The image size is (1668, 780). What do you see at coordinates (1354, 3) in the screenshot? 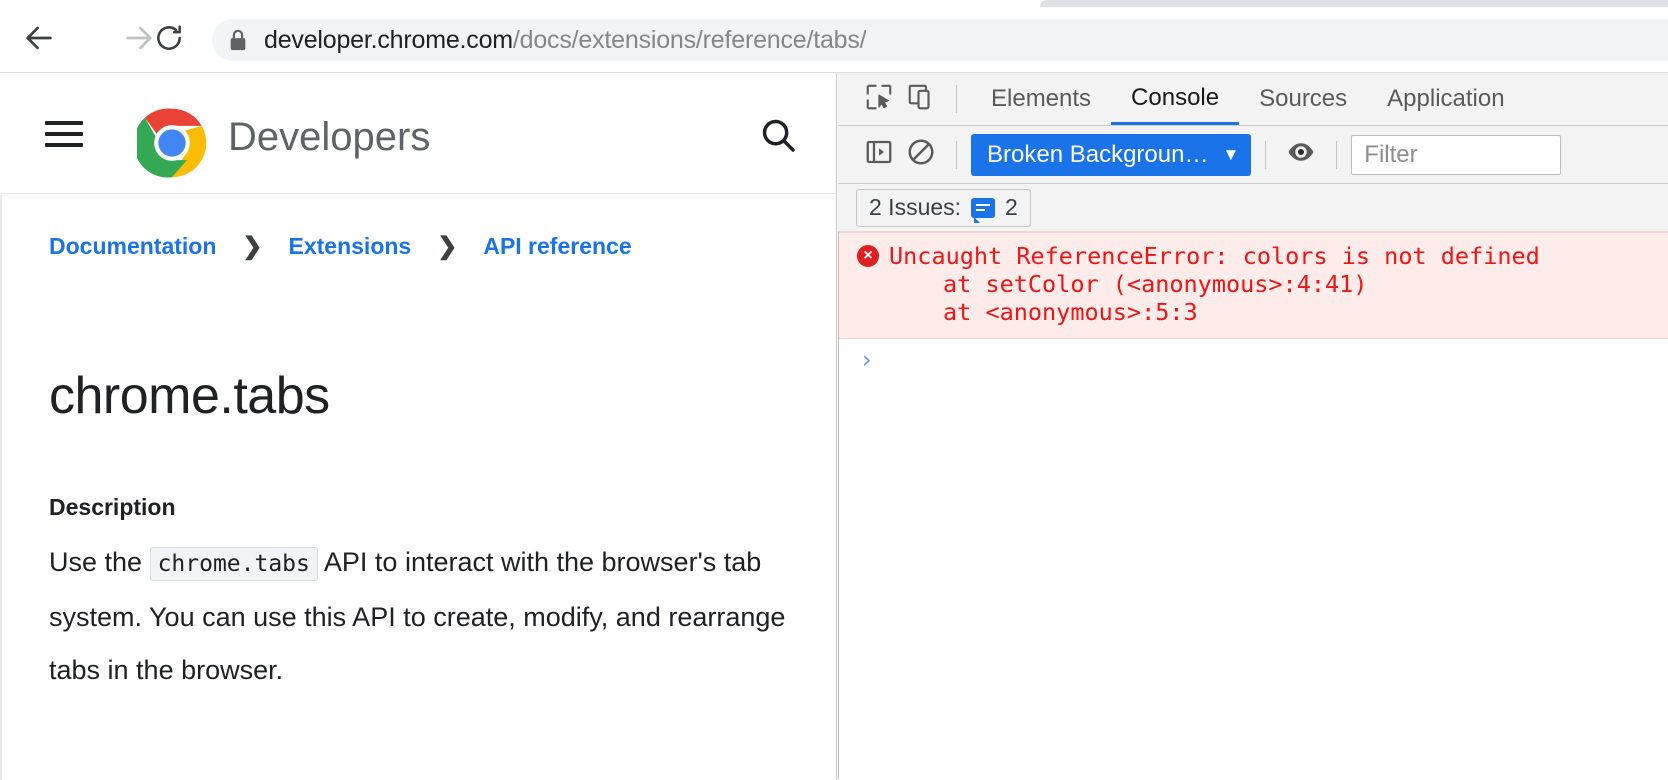
I see `browser-tab` at bounding box center [1354, 3].